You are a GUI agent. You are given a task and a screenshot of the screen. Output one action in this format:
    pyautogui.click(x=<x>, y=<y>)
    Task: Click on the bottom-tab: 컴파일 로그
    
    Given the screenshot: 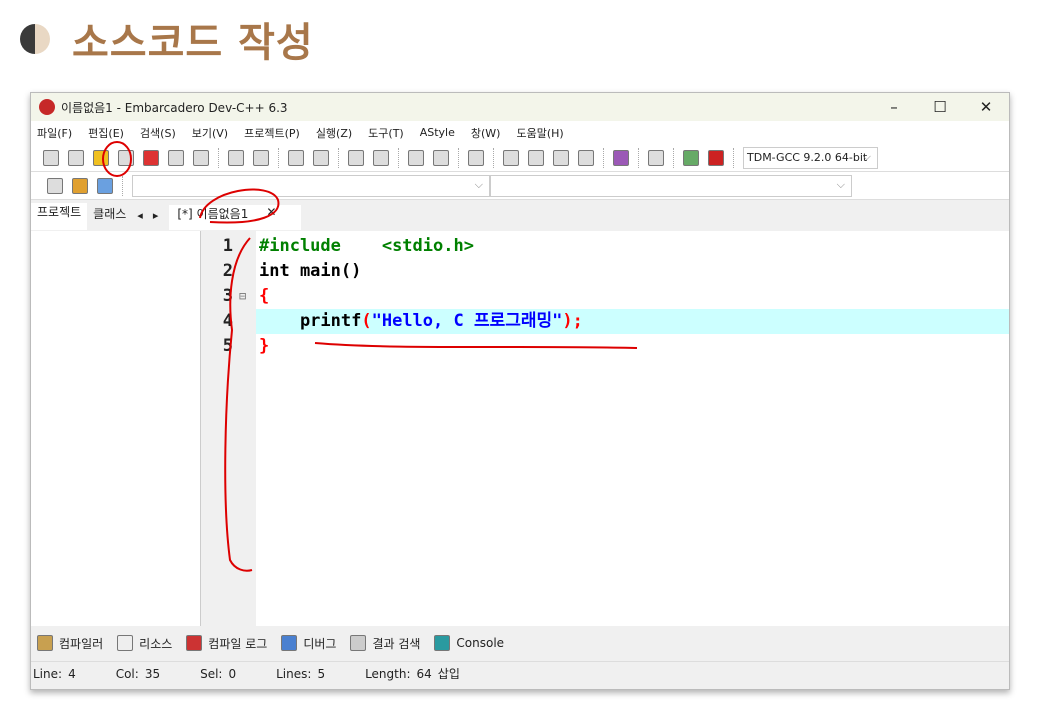 What is the action you would take?
    pyautogui.click(x=226, y=643)
    